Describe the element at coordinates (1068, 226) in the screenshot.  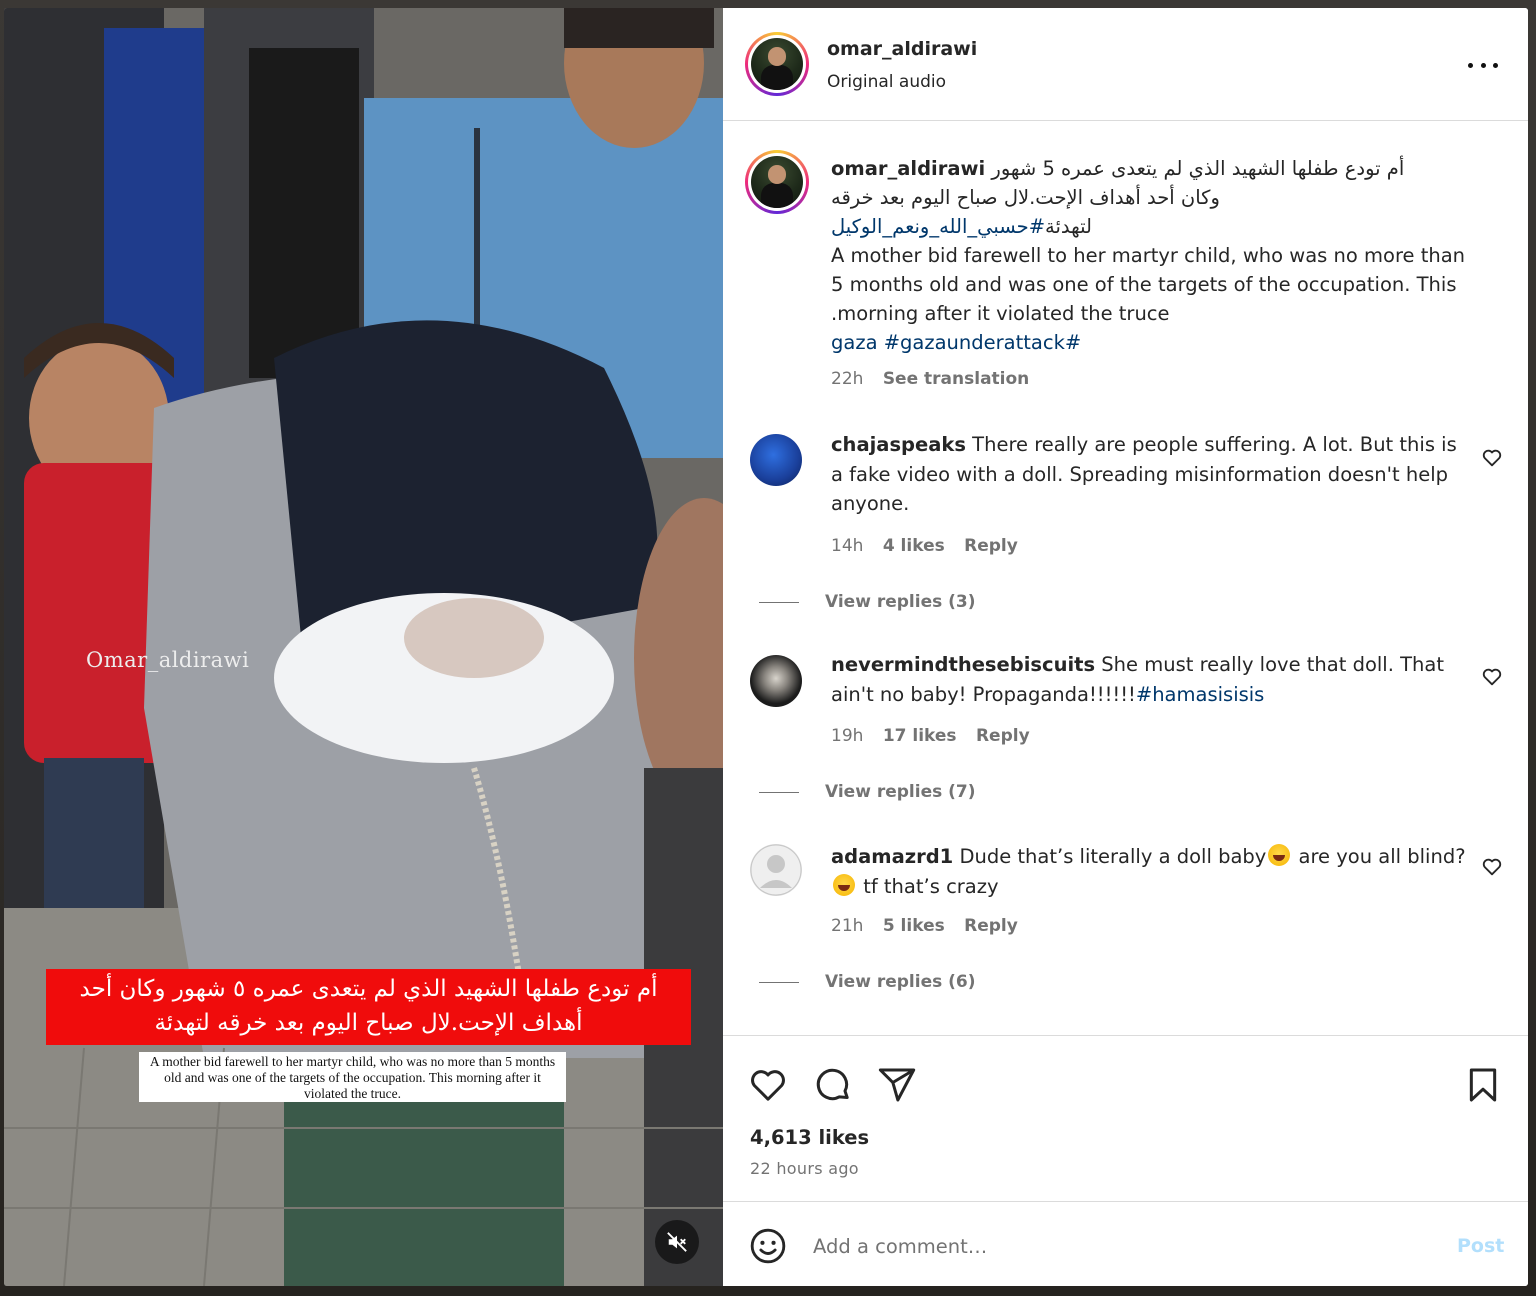
I see `caption-arabic-line3: لتهدئة` at that location.